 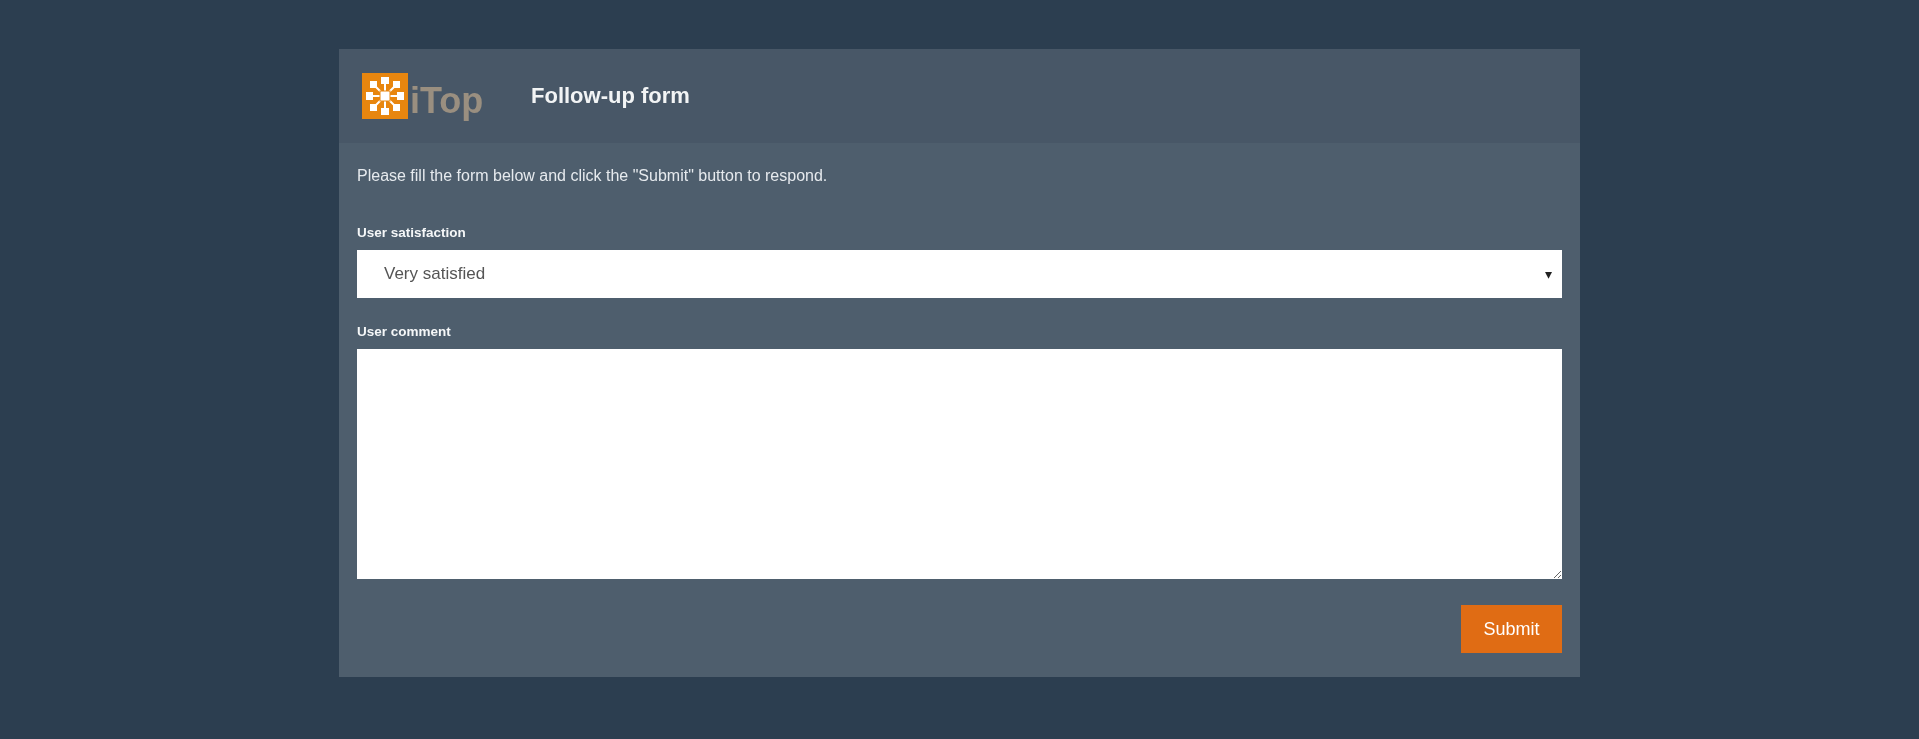 I want to click on dropdown-field: Very satisfied ▾, so click(x=959, y=274).